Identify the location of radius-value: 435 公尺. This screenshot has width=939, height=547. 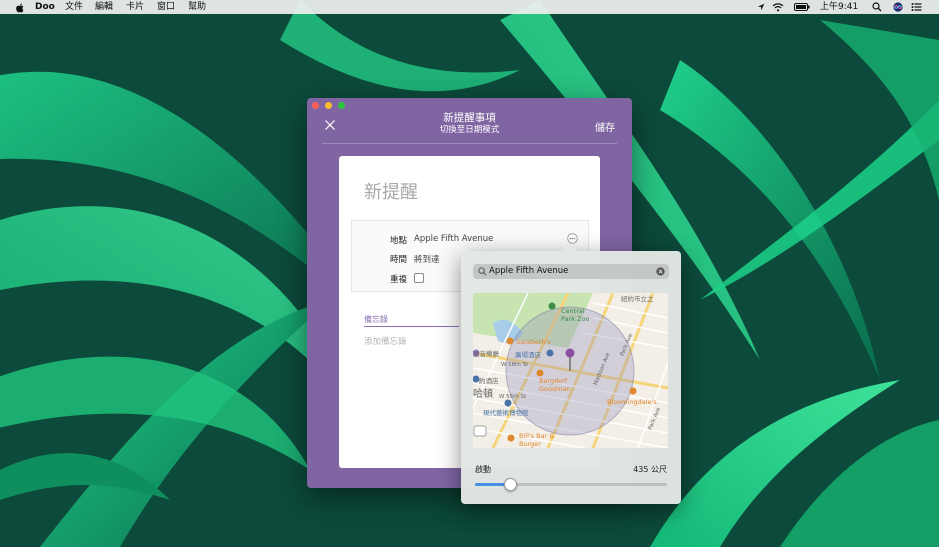
(650, 469).